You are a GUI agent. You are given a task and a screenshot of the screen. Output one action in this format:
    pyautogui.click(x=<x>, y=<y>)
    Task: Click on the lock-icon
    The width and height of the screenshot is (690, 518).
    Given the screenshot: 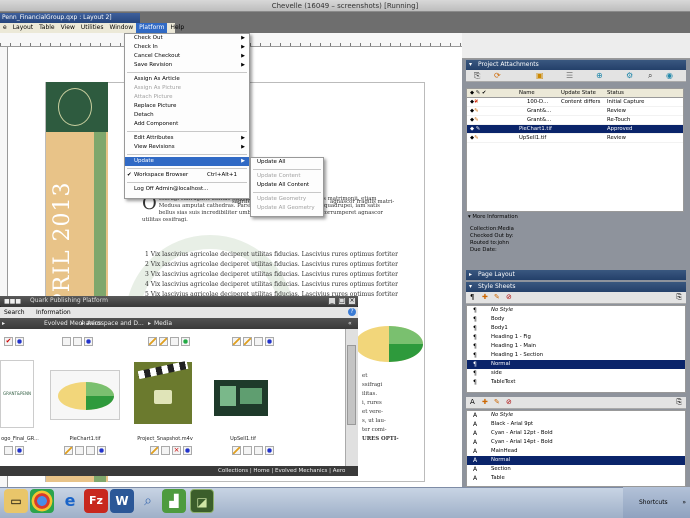 What is the action you would take?
    pyautogui.click(x=77, y=341)
    